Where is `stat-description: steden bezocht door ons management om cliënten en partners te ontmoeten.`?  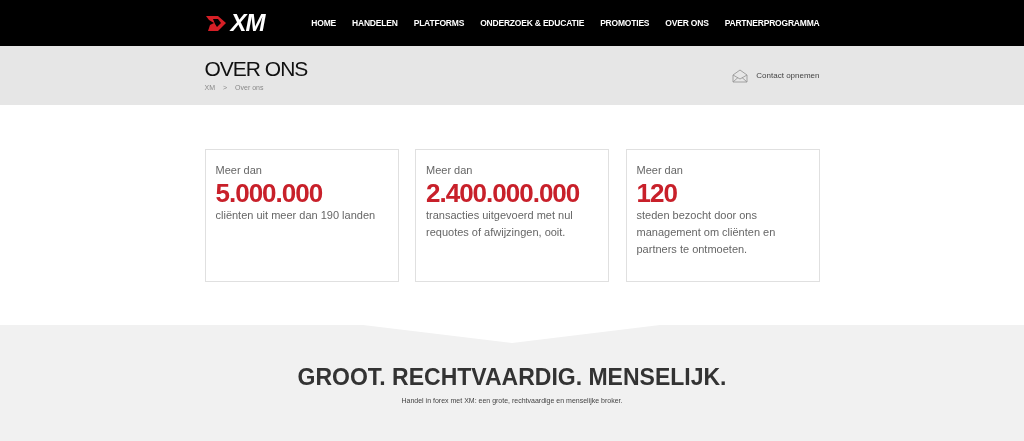 stat-description: steden bezocht door ons management om cliënten en partners te ontmoeten. is located at coordinates (706, 233).